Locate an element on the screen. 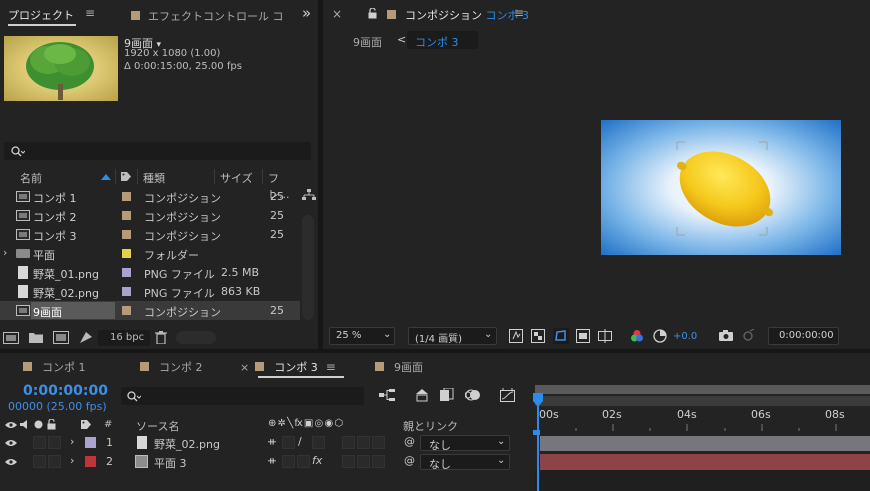 The image size is (870, 491). layer-search-field is located at coordinates (242, 396).